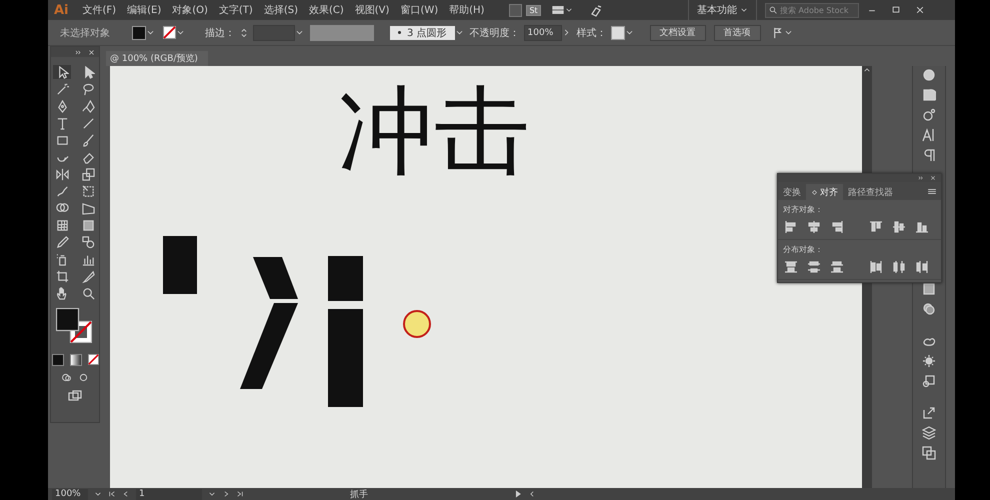 This screenshot has width=990, height=500. What do you see at coordinates (359, 494) in the screenshot?
I see `current-tool: 抓手` at bounding box center [359, 494].